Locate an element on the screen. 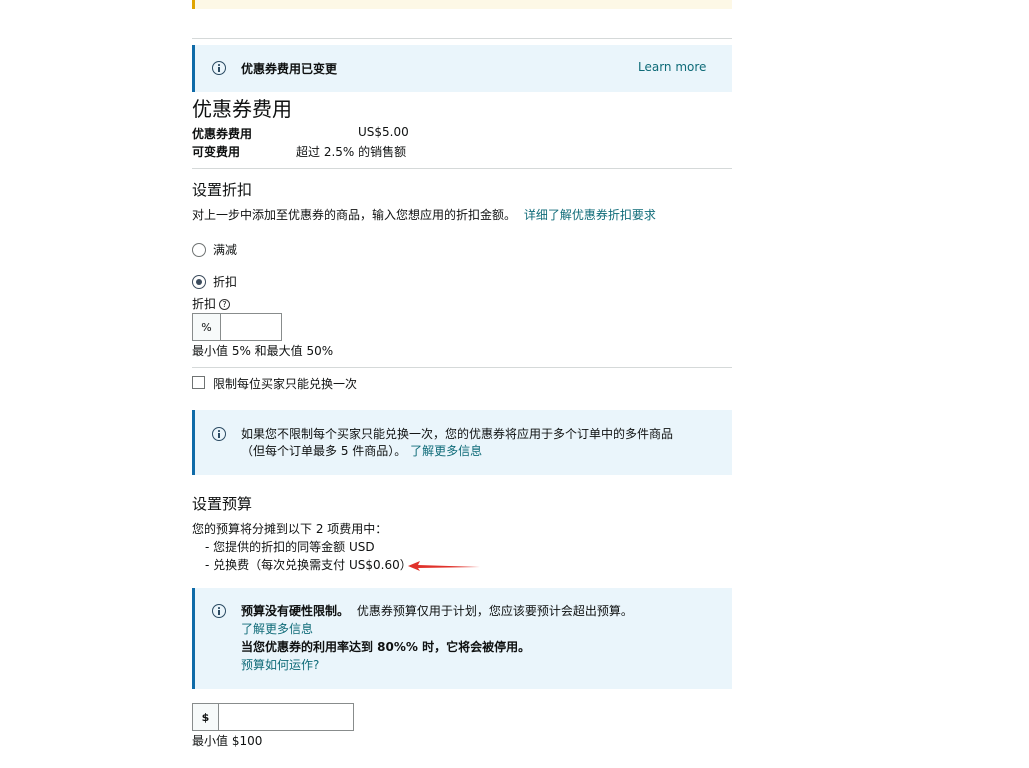 The width and height of the screenshot is (1029, 768). warning-alert-bar is located at coordinates (462, 4).